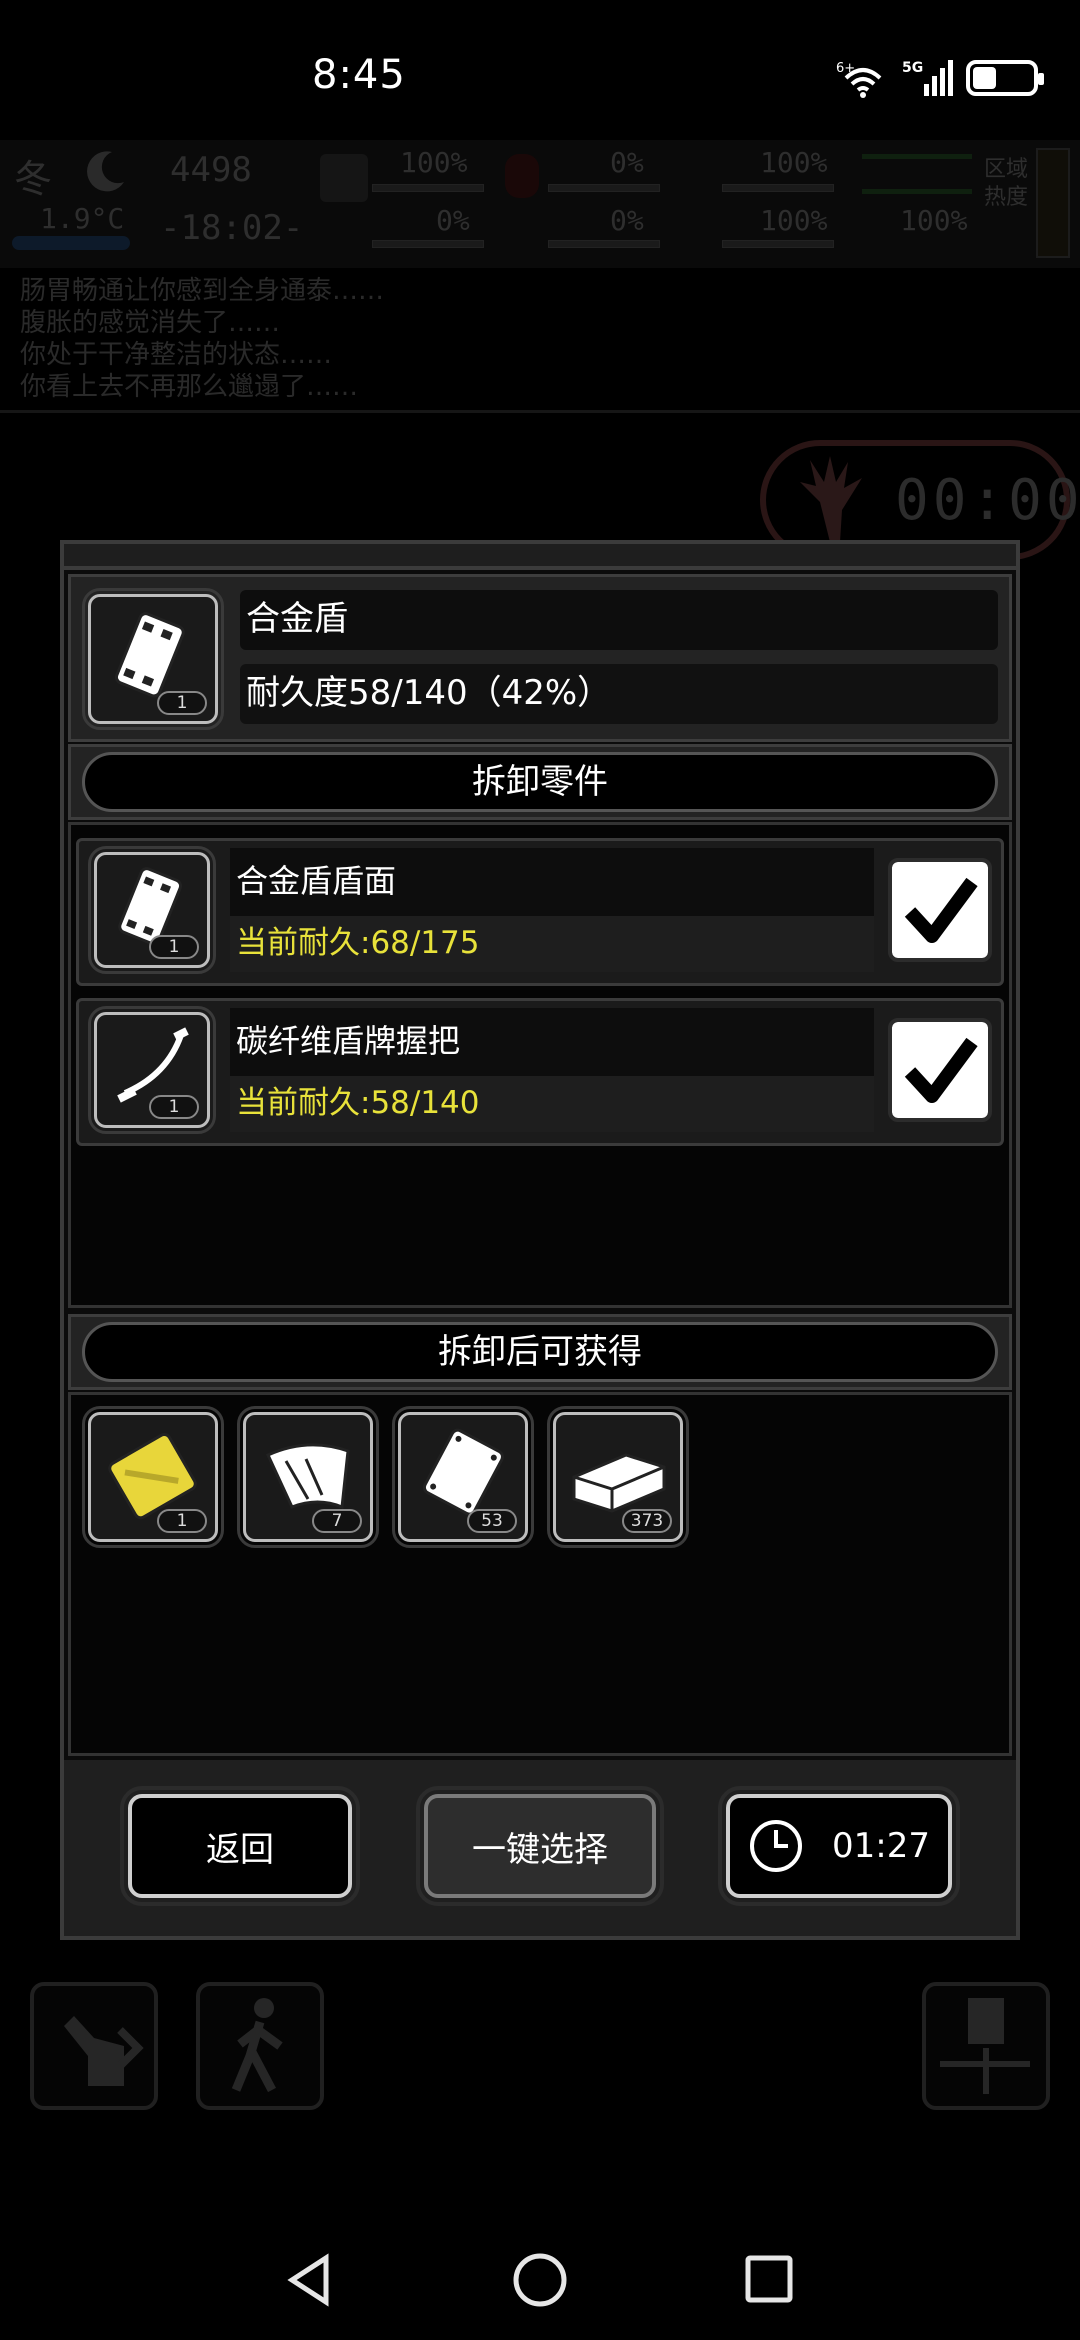  Describe the element at coordinates (881, 1846) in the screenshot. I see `timer-label: 01:27` at that location.